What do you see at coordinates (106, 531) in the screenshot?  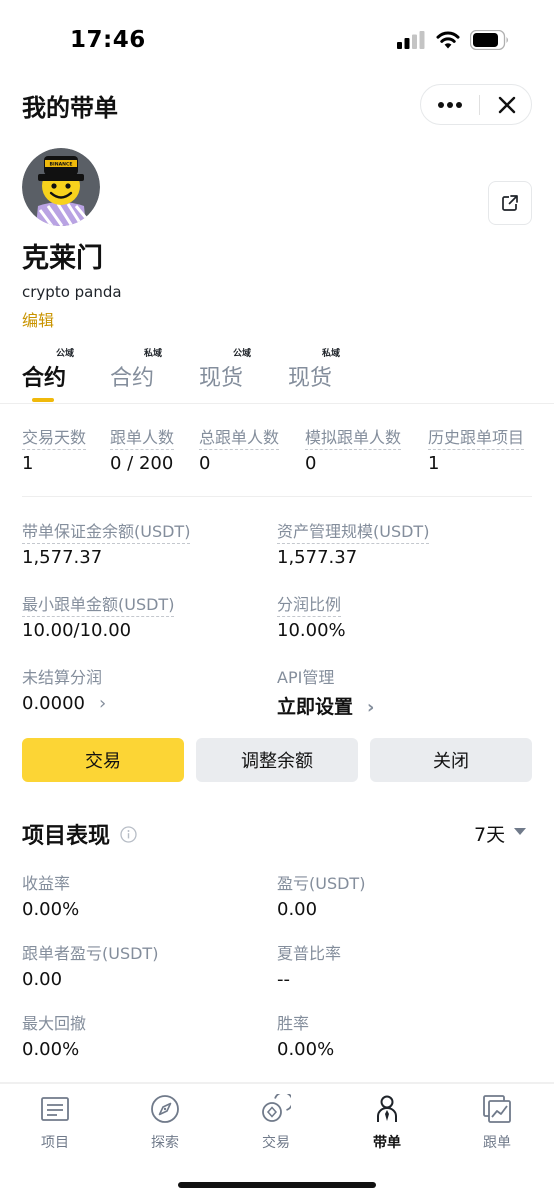 I see `margin-balance-label: 带单保证金余额(USDT)` at bounding box center [106, 531].